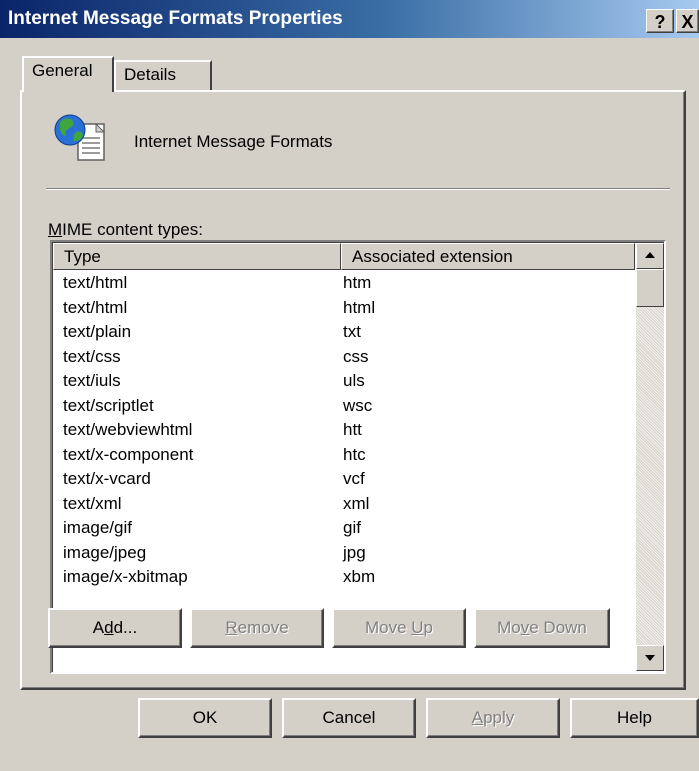  What do you see at coordinates (349, 19) in the screenshot?
I see `title-bar: Internet Message Formats Properties ? X` at bounding box center [349, 19].